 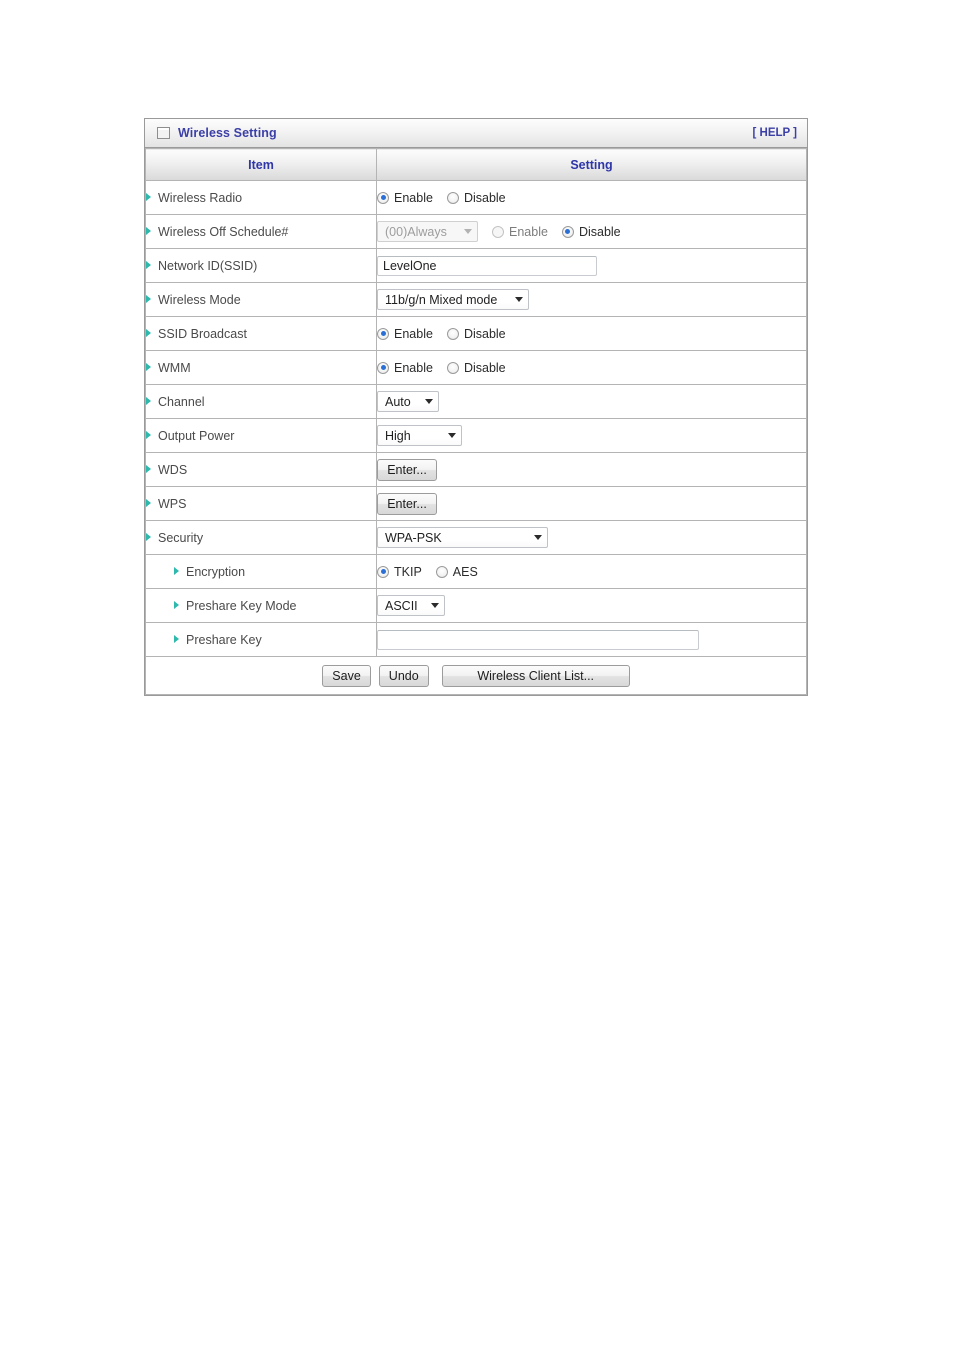 What do you see at coordinates (462, 537) in the screenshot?
I see `select-security: WPA-PSK` at bounding box center [462, 537].